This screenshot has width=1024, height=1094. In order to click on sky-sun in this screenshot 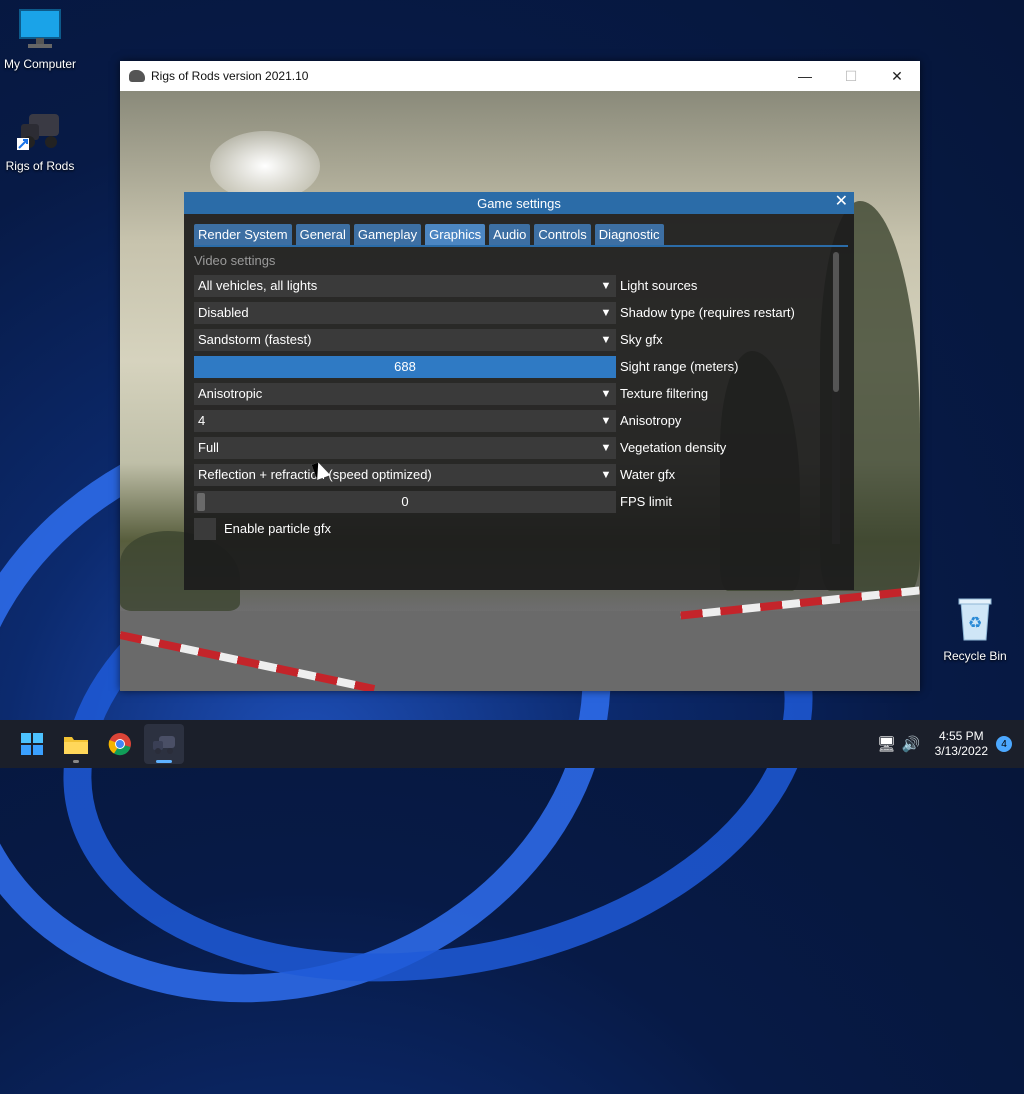, I will do `click(265, 166)`.